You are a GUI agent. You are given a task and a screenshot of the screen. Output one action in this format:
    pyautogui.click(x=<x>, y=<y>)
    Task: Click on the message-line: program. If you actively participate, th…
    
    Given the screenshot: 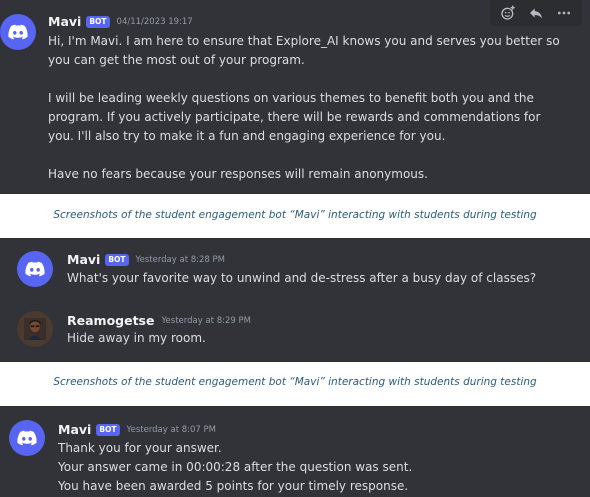 What is the action you would take?
    pyautogui.click(x=294, y=117)
    